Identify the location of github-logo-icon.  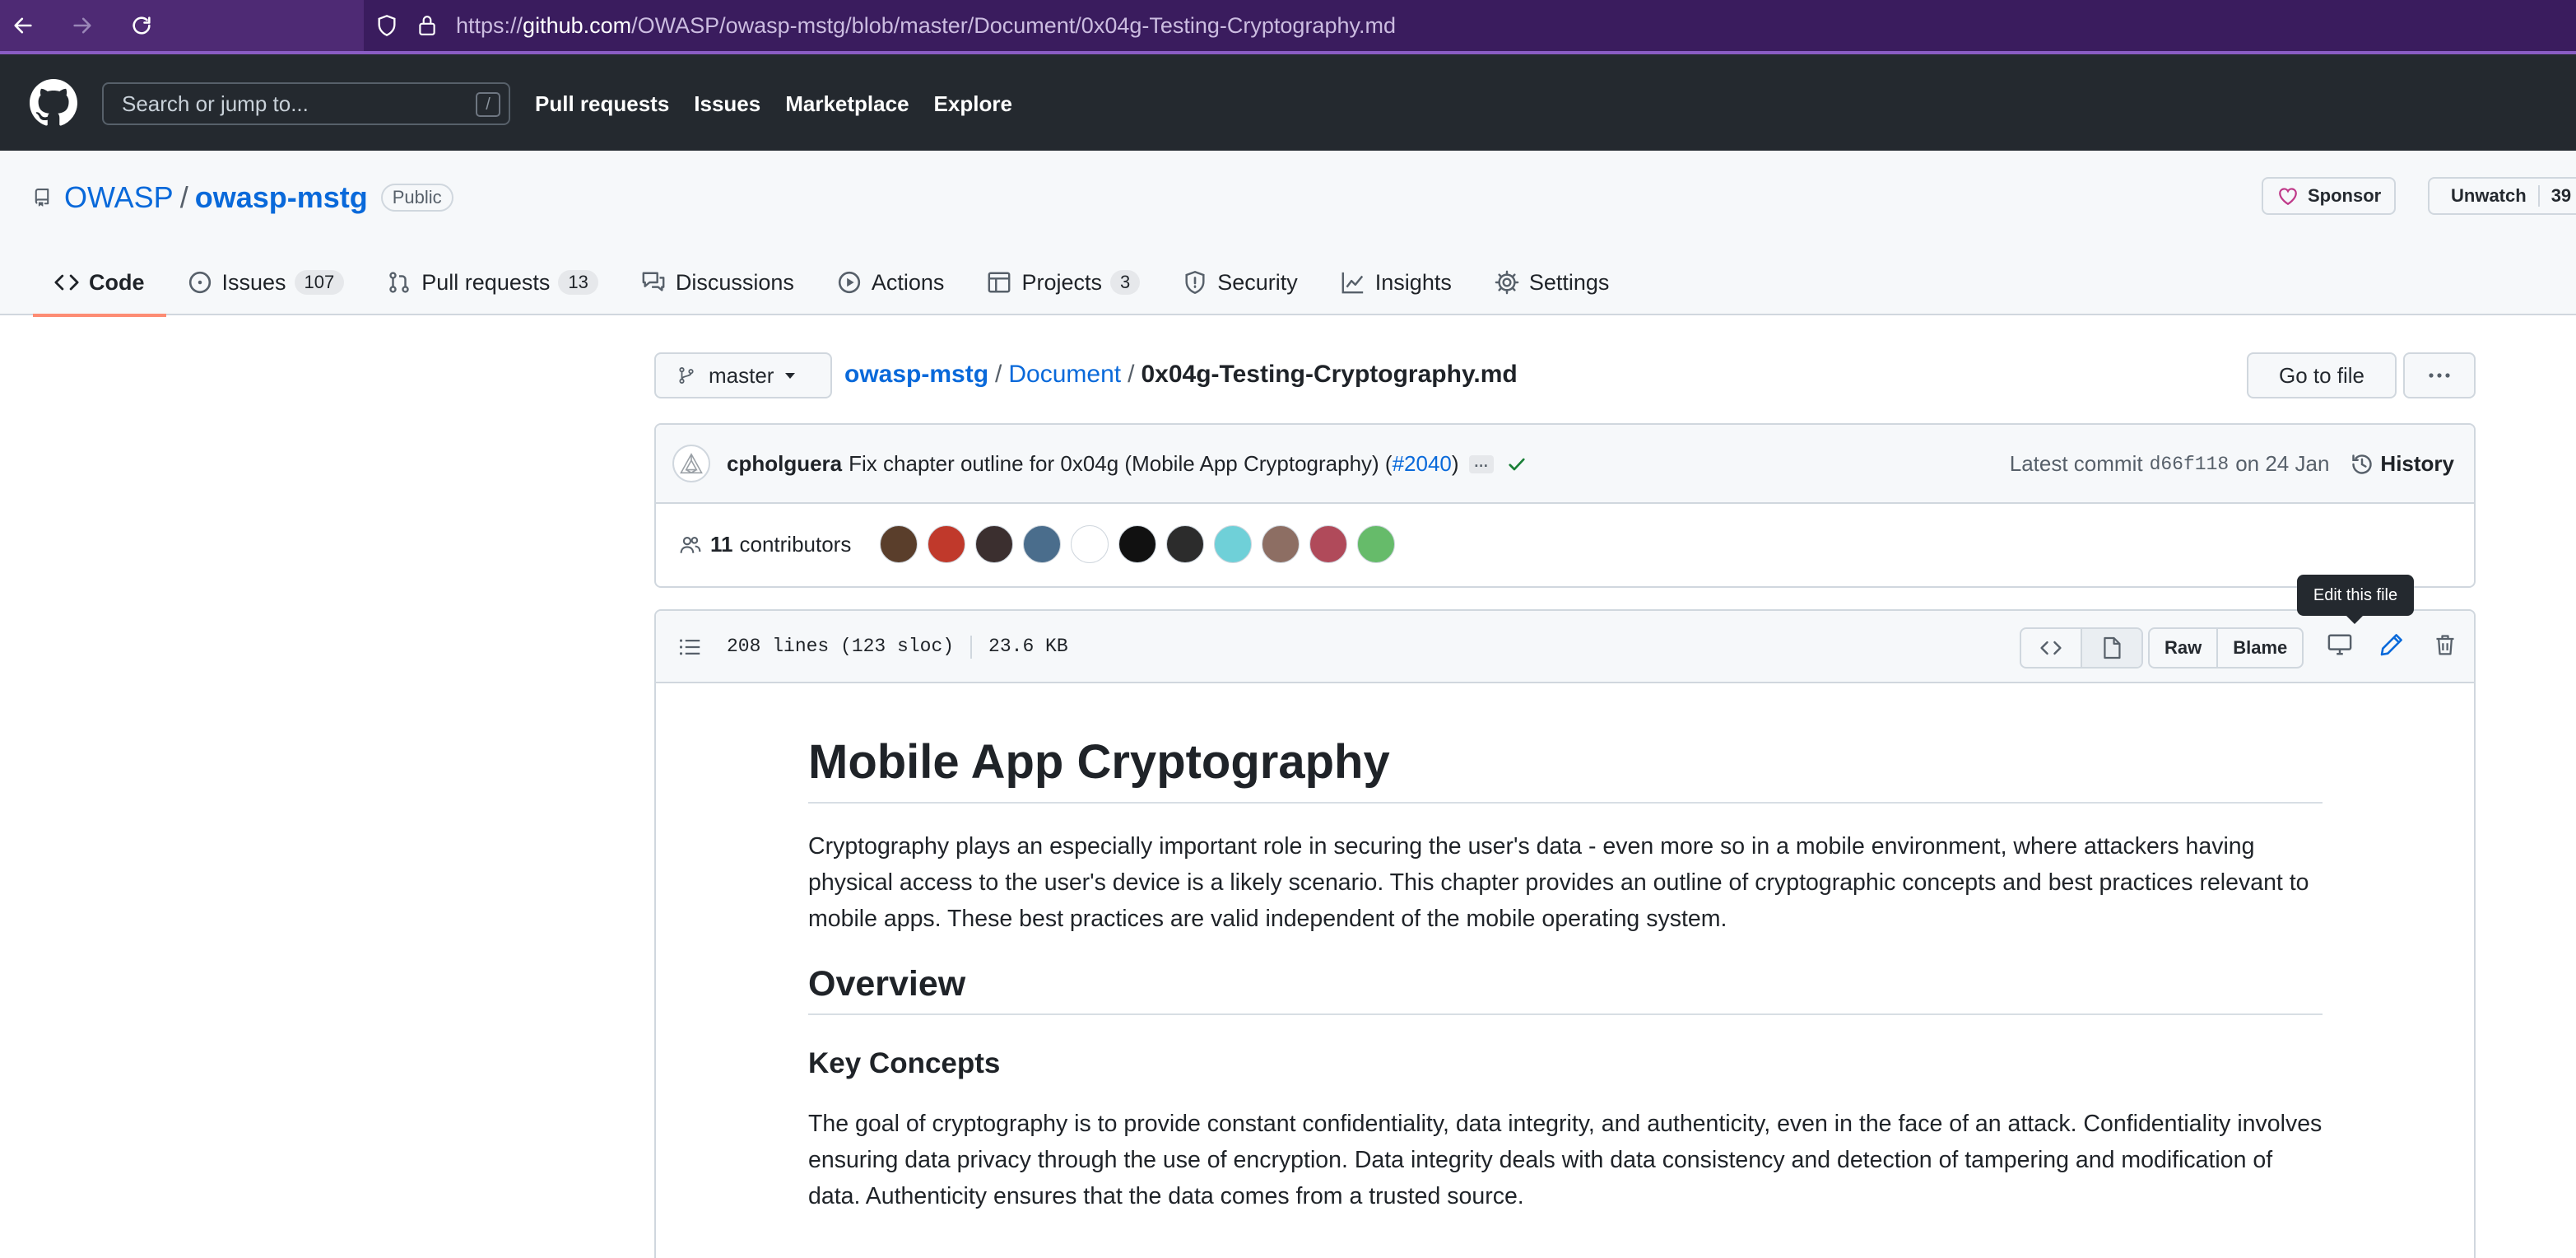
(53, 103).